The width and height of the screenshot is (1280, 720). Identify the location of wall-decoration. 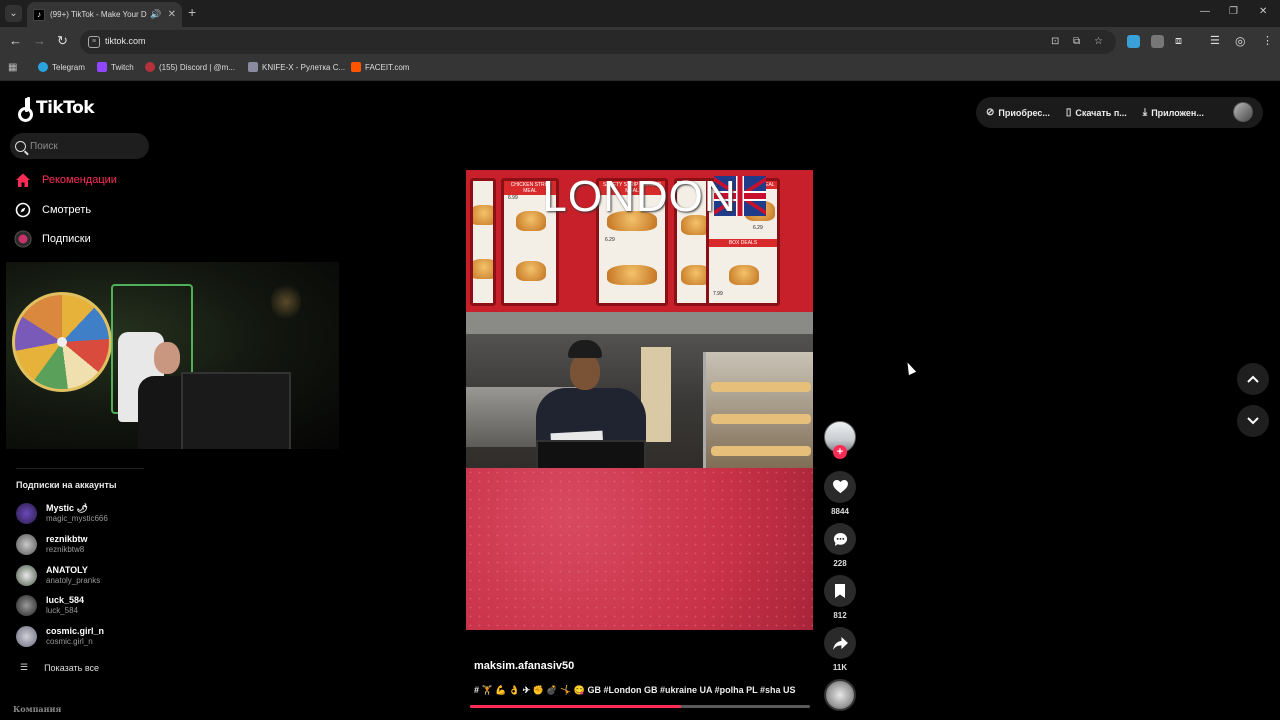
(286, 302).